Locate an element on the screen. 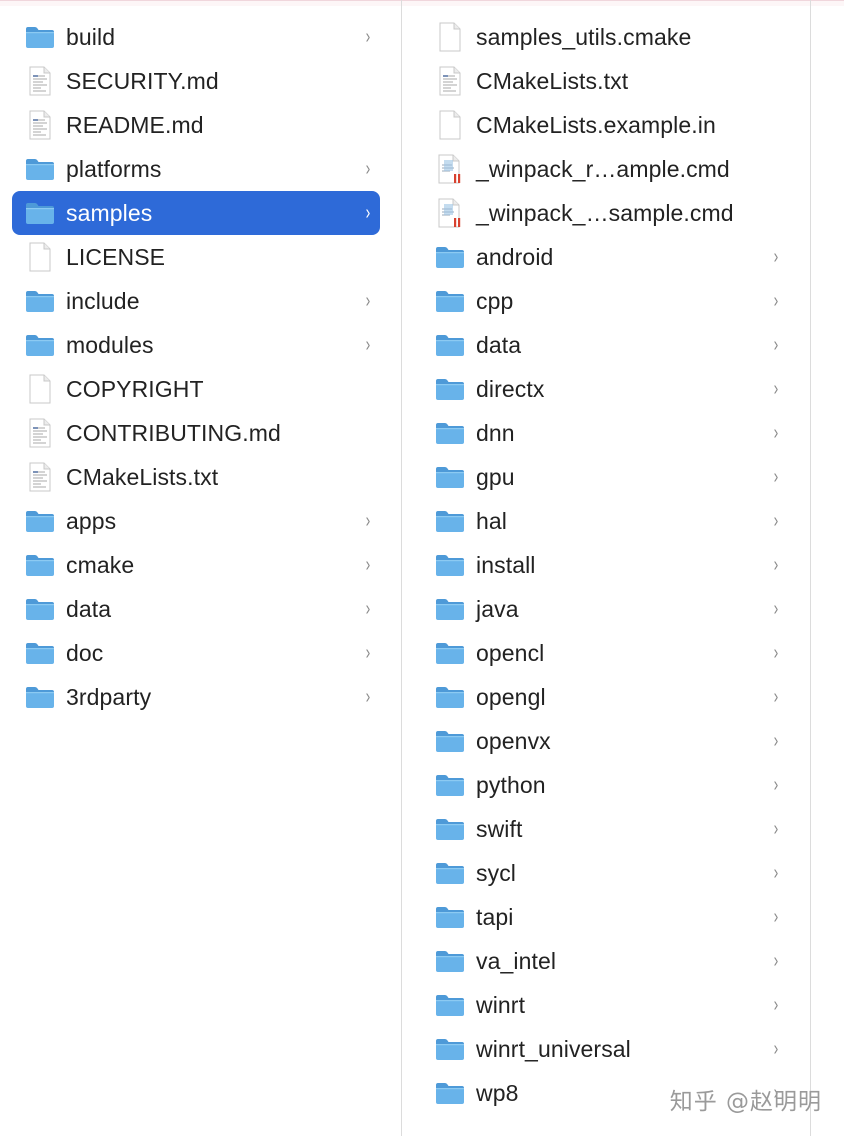 The height and width of the screenshot is (1136, 844). file-row: samples_utils.cmake is located at coordinates (606, 37).